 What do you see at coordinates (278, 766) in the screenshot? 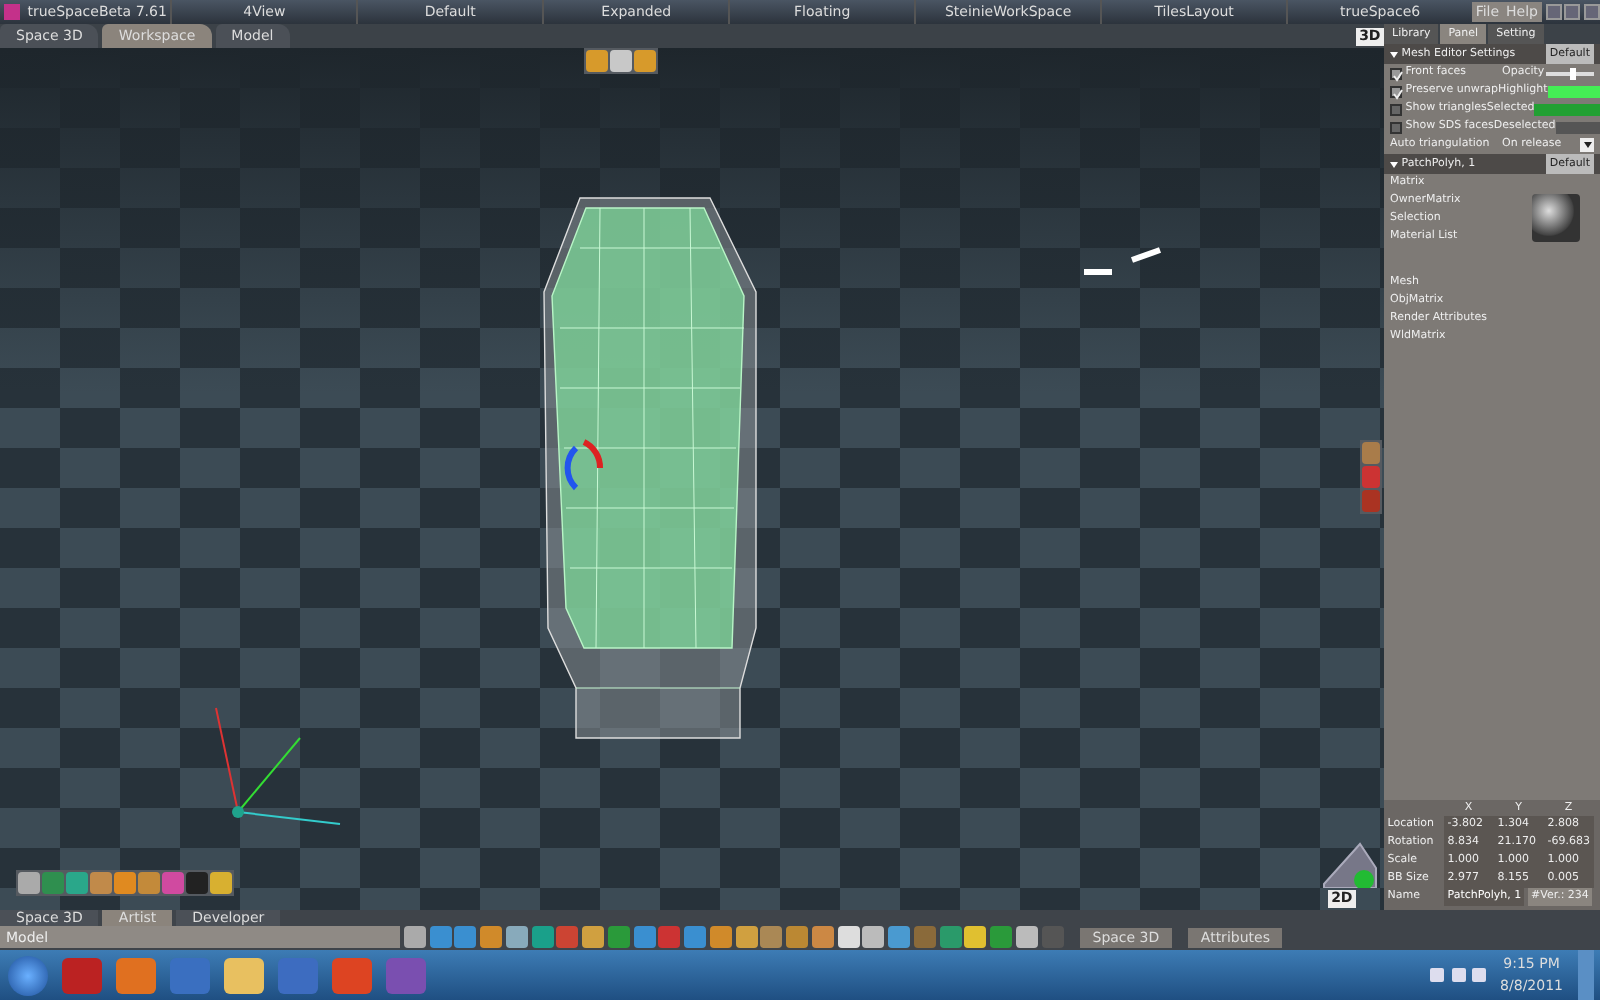
I see `axis-icon` at bounding box center [278, 766].